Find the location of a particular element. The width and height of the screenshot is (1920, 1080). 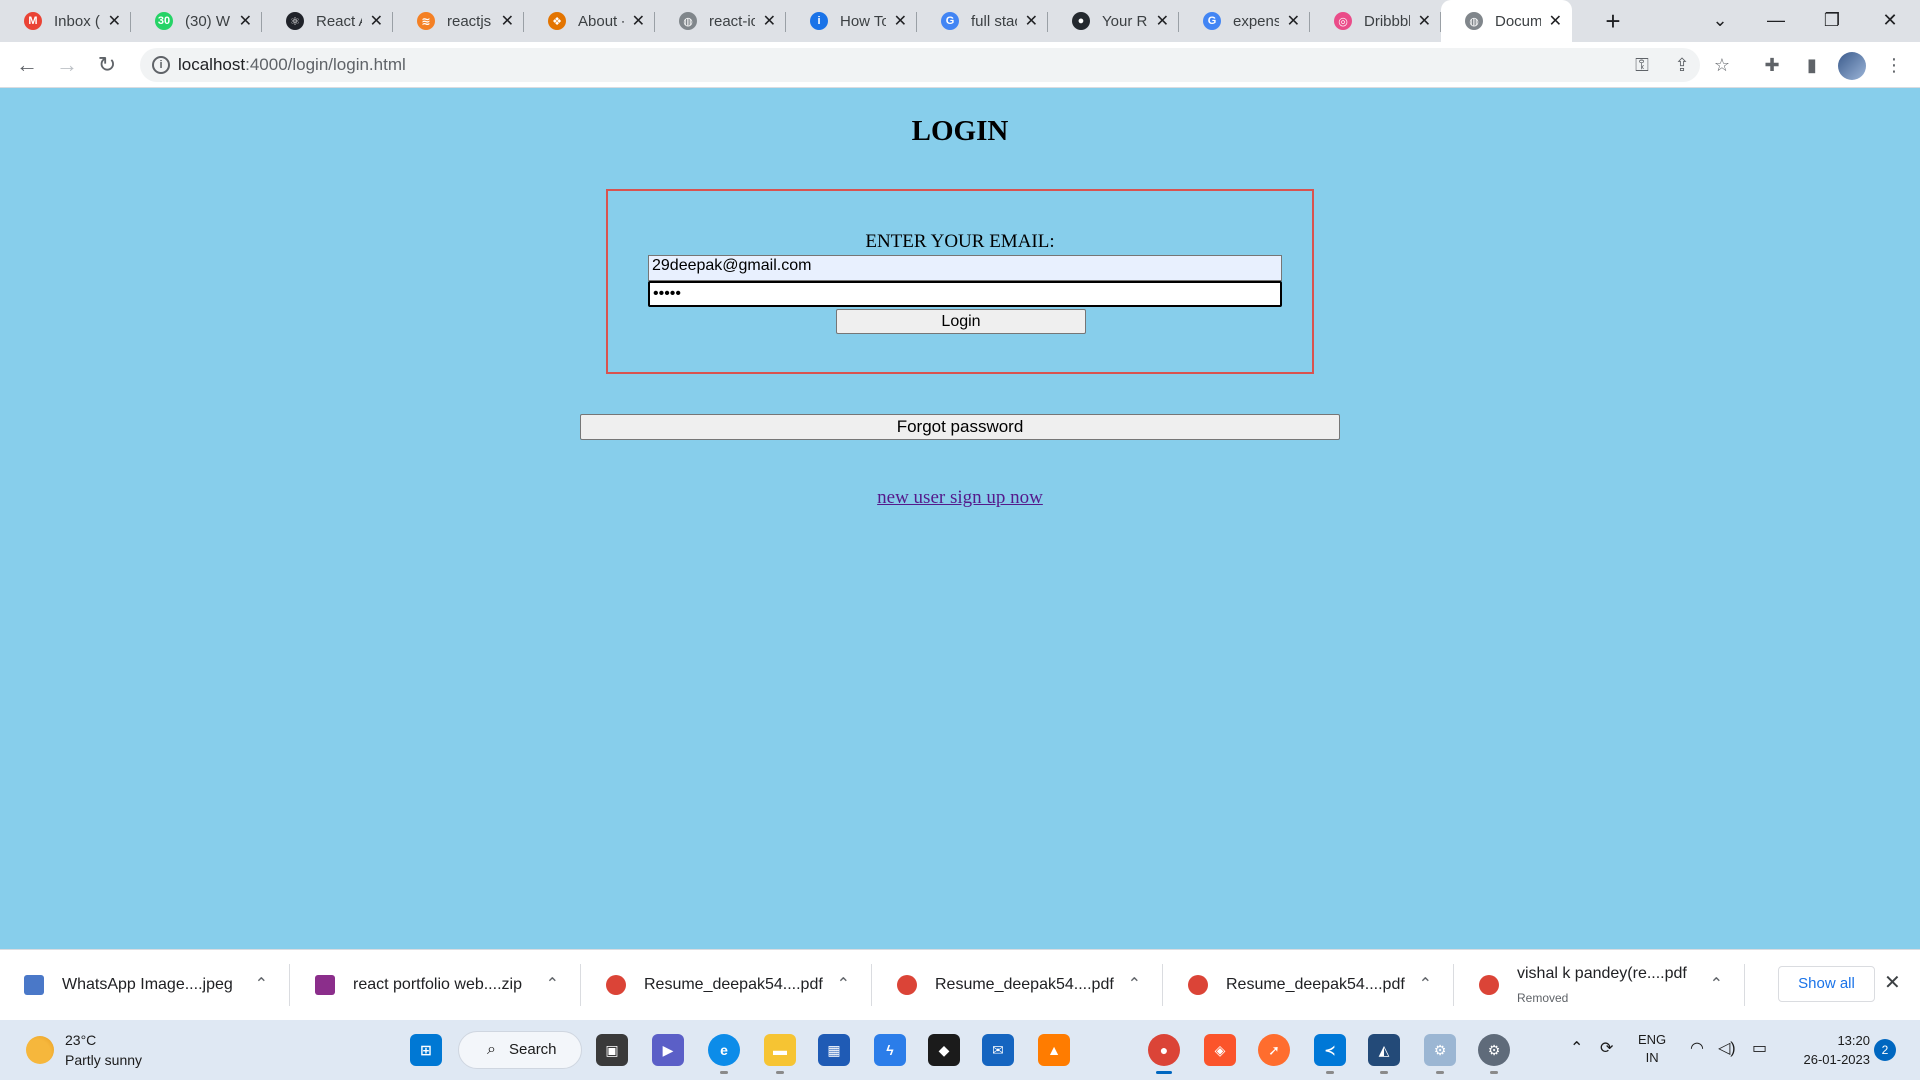

signup-link: new user sign up now is located at coordinates (960, 497).